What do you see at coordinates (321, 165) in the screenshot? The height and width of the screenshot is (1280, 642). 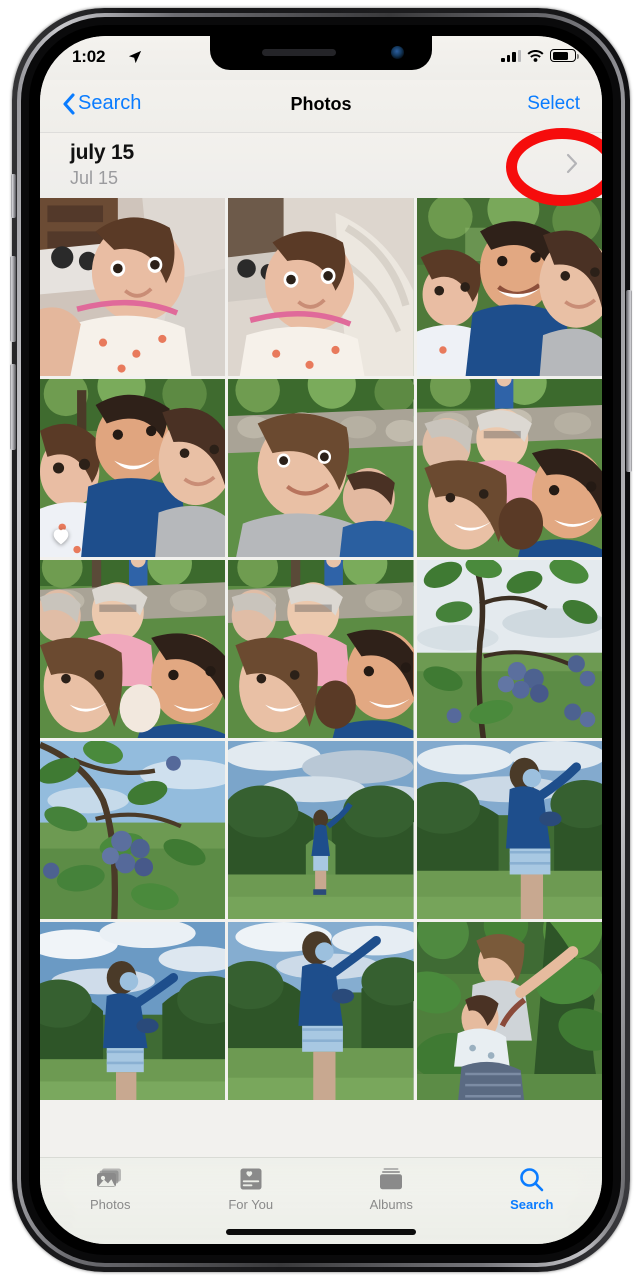 I see `date-section-header: july 15 Jul 15` at bounding box center [321, 165].